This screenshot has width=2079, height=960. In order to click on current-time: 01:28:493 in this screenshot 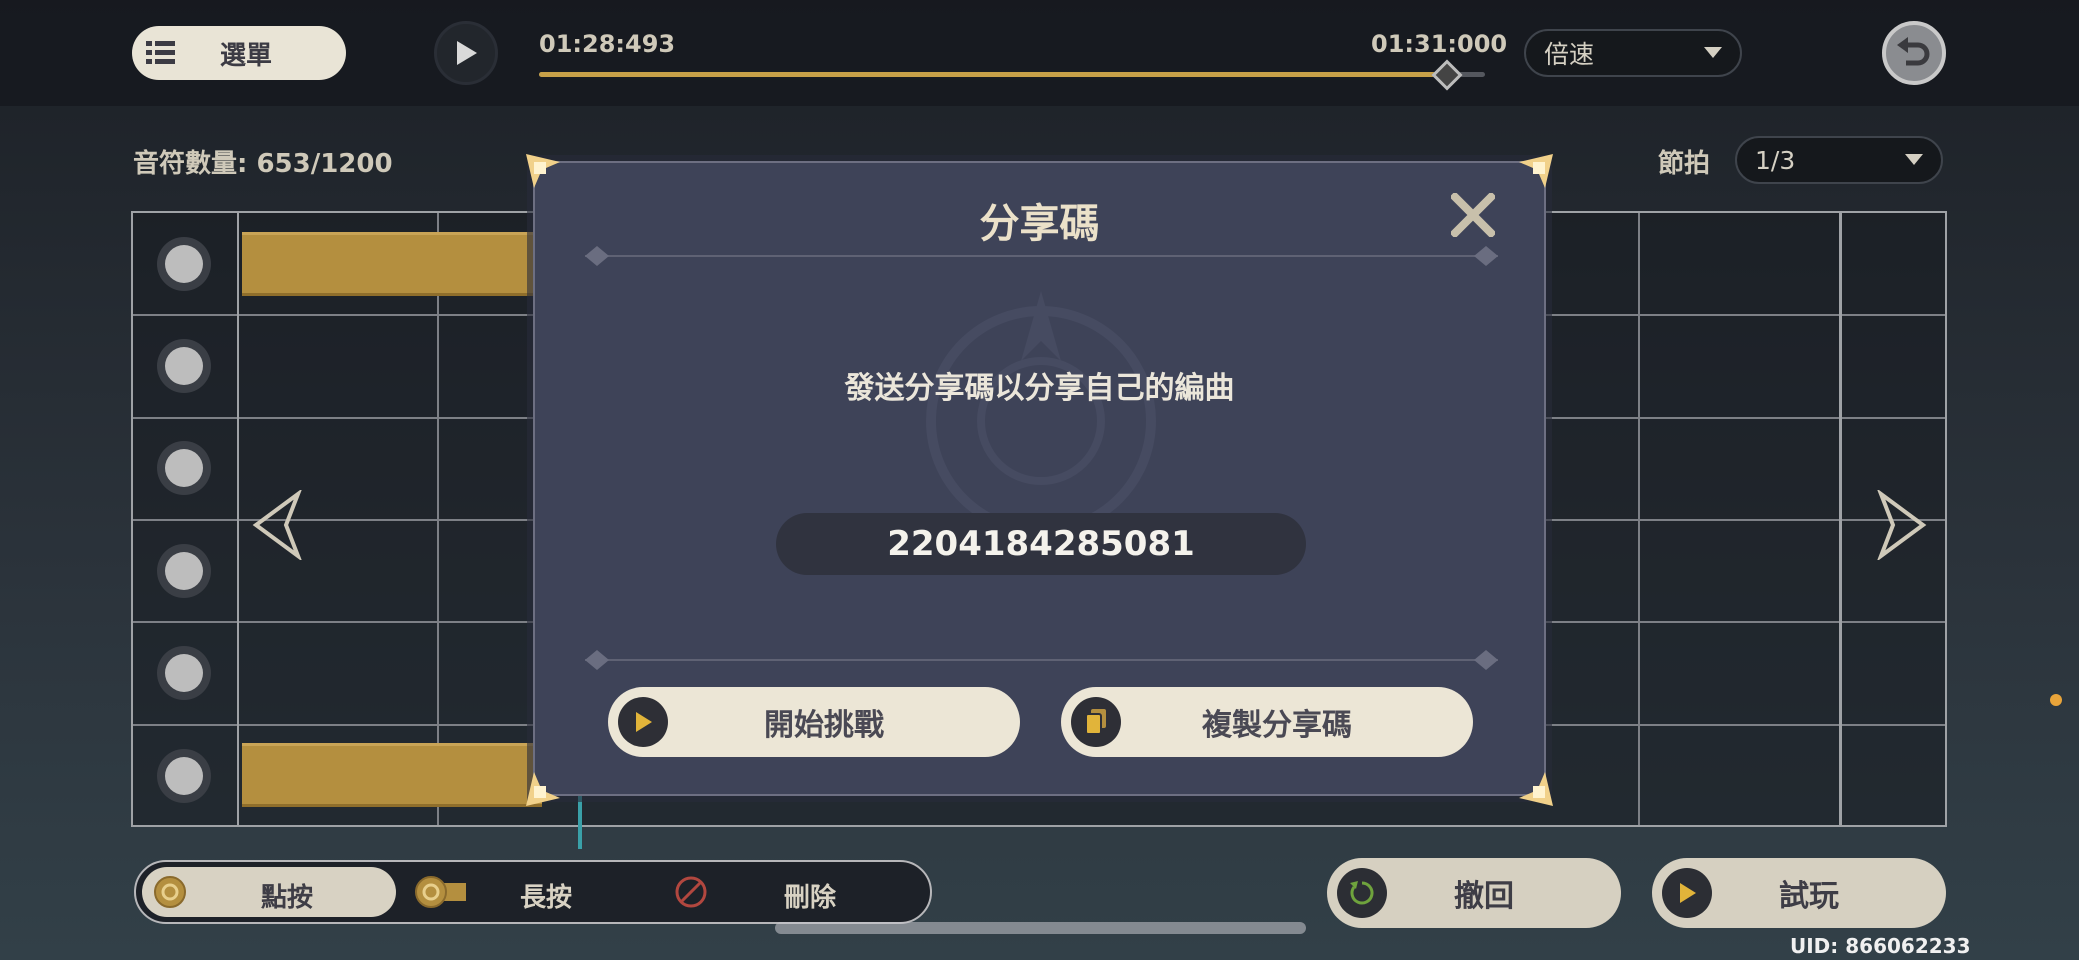, I will do `click(607, 44)`.